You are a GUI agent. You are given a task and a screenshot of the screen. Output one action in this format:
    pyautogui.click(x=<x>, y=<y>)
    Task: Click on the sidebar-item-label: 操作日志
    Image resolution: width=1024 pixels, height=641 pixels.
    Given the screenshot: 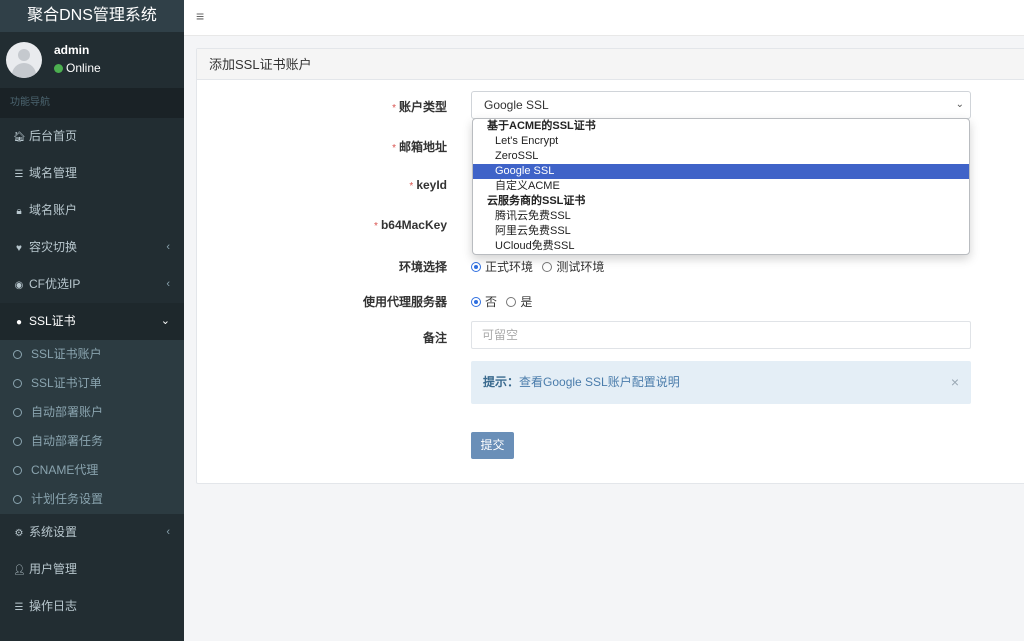 What is the action you would take?
    pyautogui.click(x=53, y=606)
    